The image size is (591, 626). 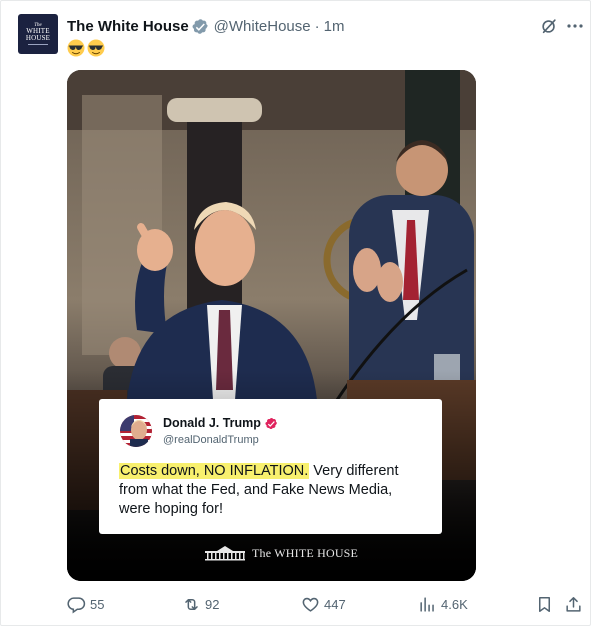 I want to click on post-text, so click(x=86, y=48).